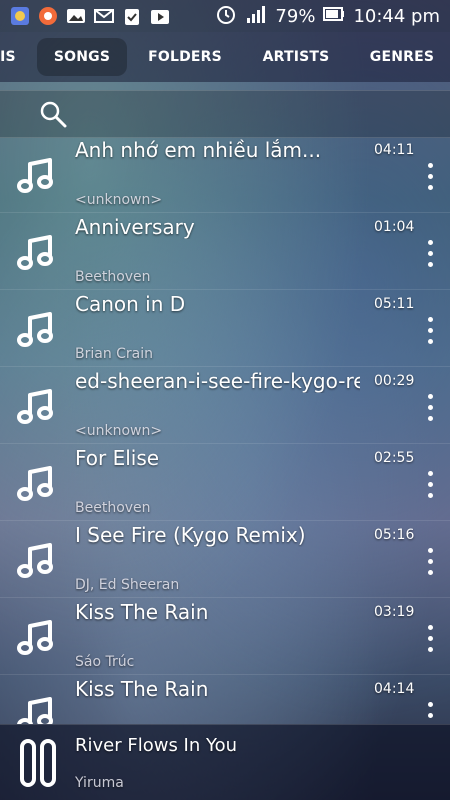 The width and height of the screenshot is (450, 800). I want to click on status-bar: 79% 10:44 pm, so click(225, 16).